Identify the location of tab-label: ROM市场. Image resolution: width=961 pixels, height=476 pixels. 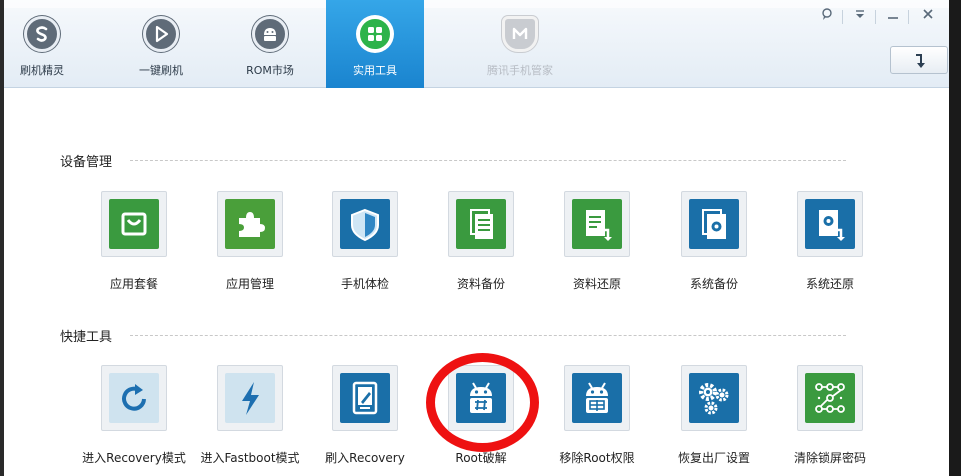
(270, 70).